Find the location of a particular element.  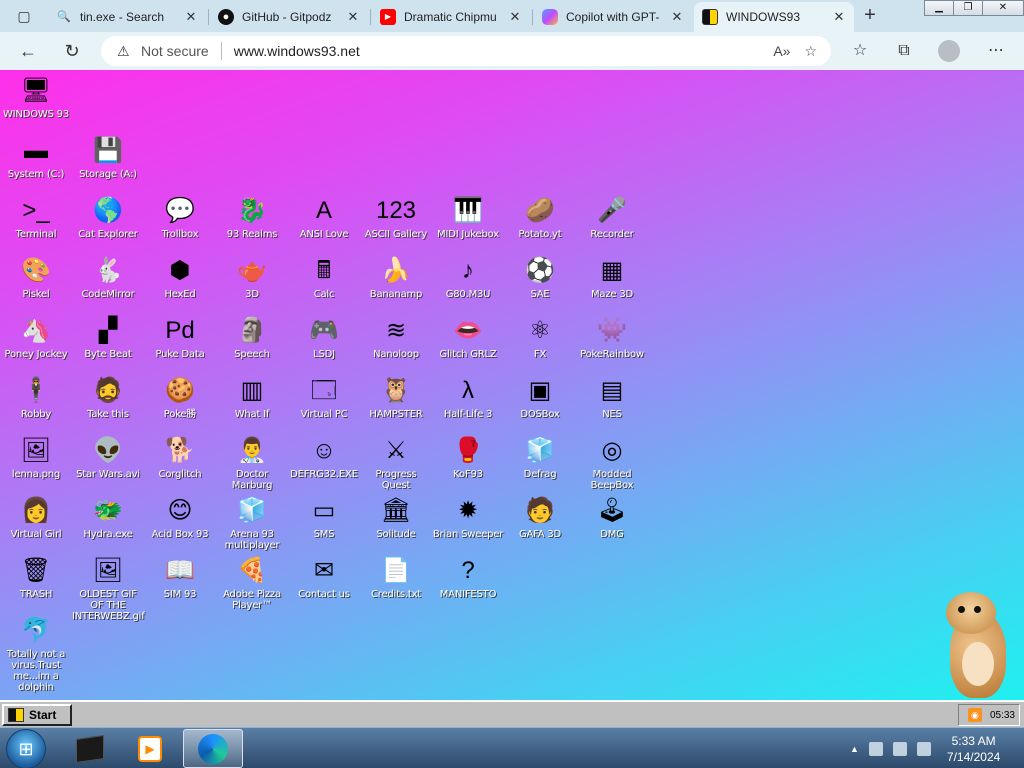

profile-avatar is located at coordinates (949, 51).